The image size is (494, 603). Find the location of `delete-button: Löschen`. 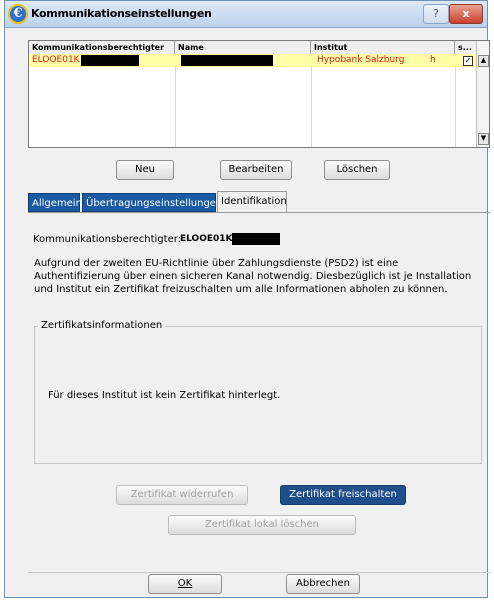

delete-button: Löschen is located at coordinates (357, 170).